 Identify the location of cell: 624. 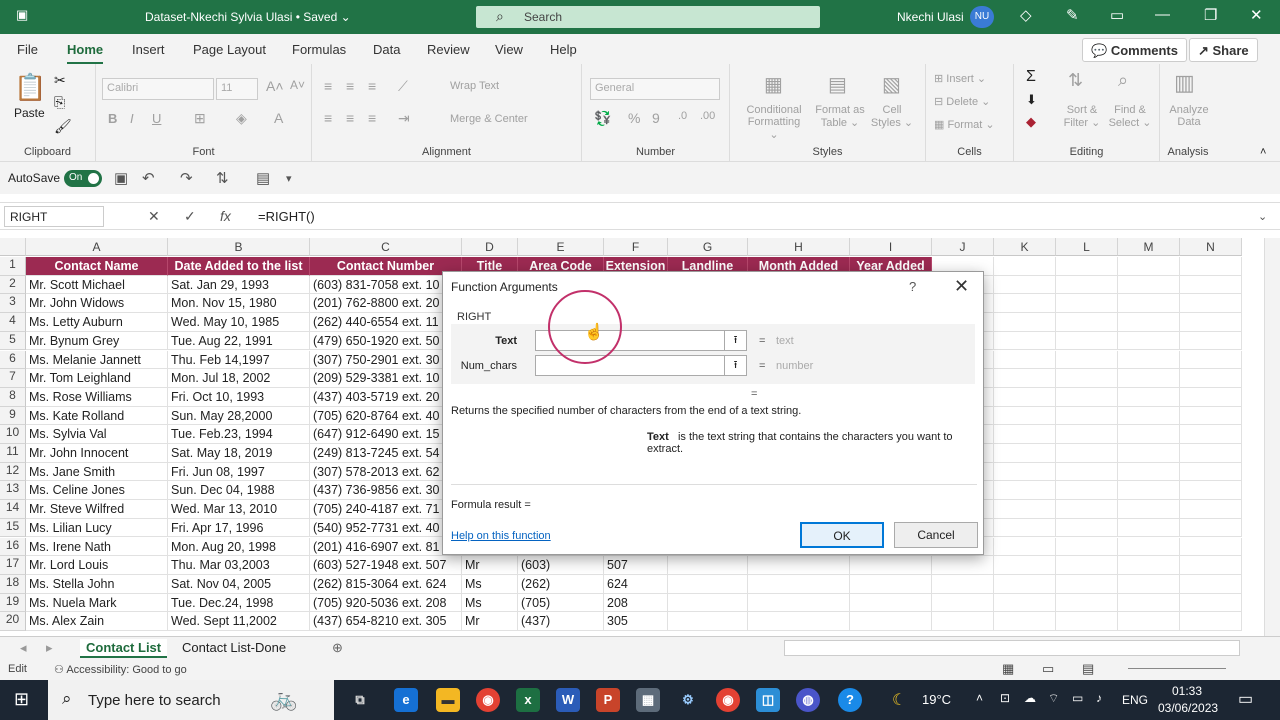
(636, 584).